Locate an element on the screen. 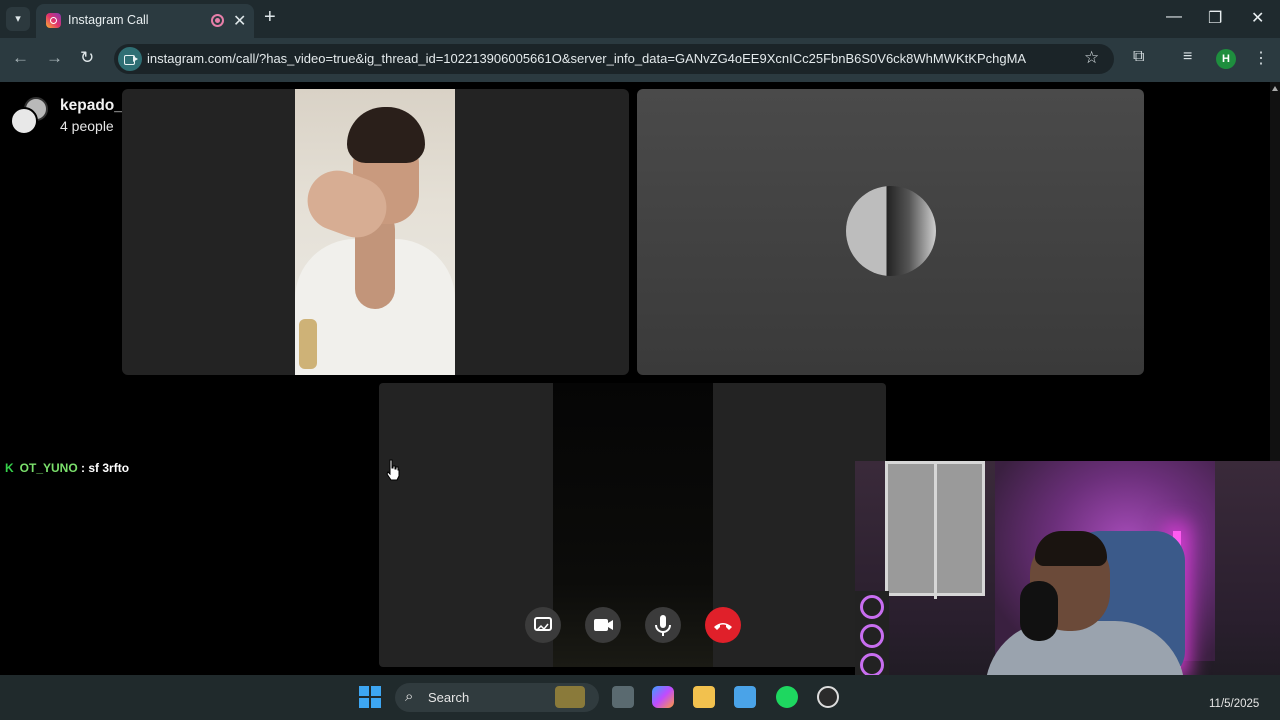 The height and width of the screenshot is (720, 1280). self-video is located at coordinates (633, 525).